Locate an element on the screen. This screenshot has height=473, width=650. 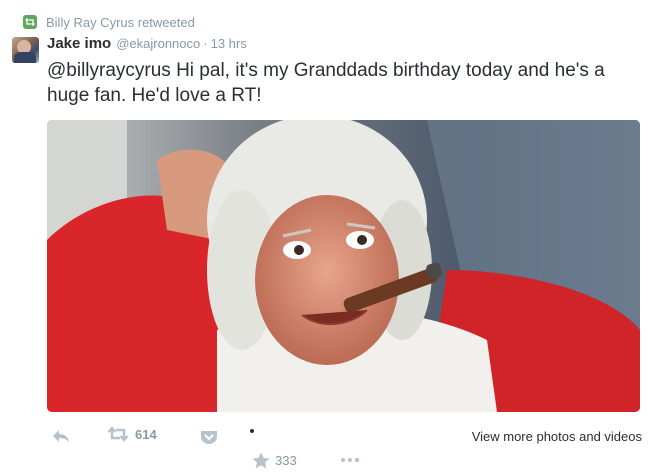
dot-separator is located at coordinates (252, 431).